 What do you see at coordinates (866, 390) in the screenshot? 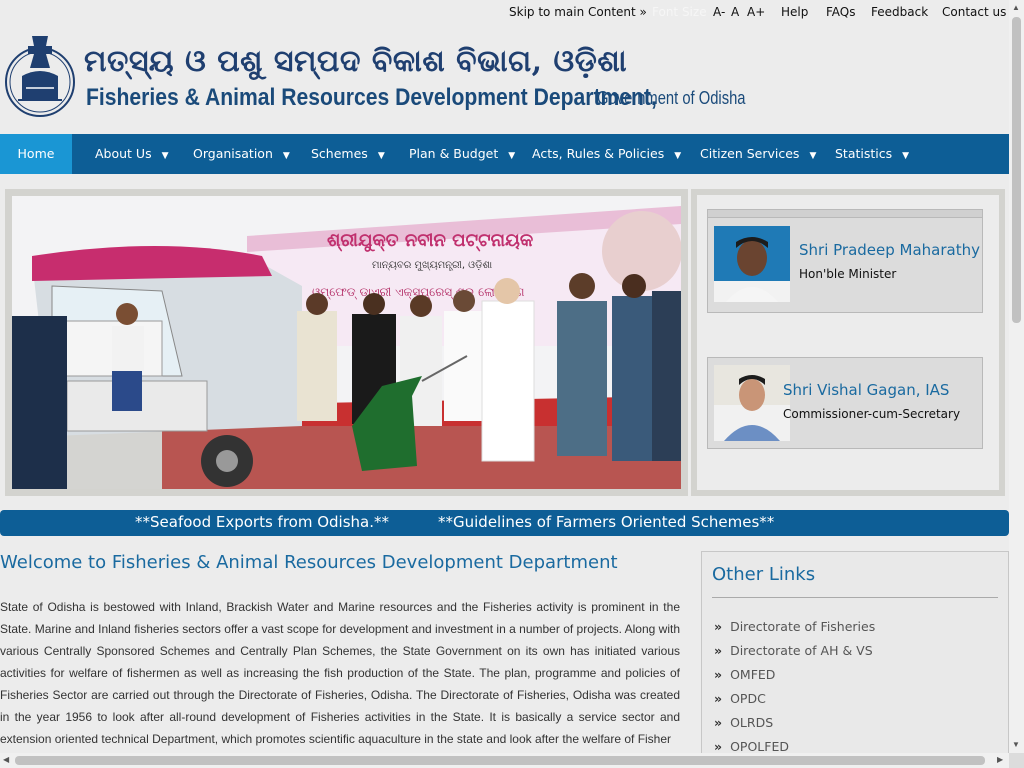
I see `secretary-name: Shri Vishal Gagan, IAS` at bounding box center [866, 390].